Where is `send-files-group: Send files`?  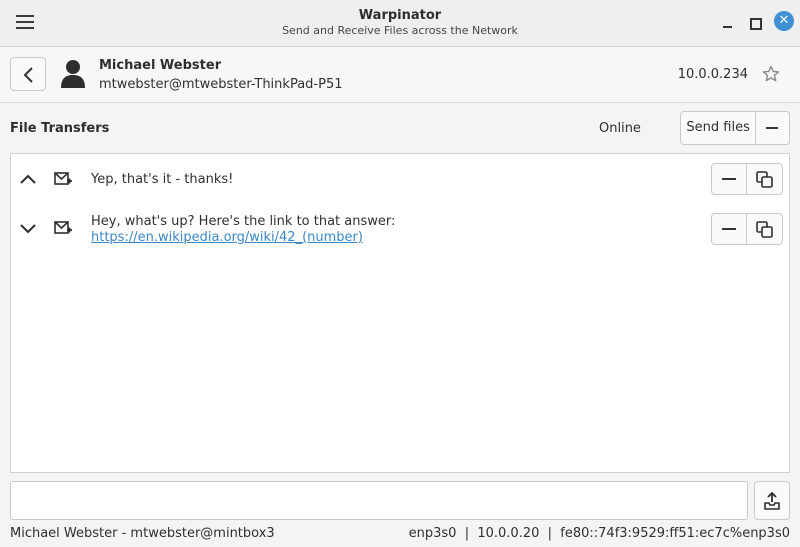 send-files-group: Send files is located at coordinates (735, 128).